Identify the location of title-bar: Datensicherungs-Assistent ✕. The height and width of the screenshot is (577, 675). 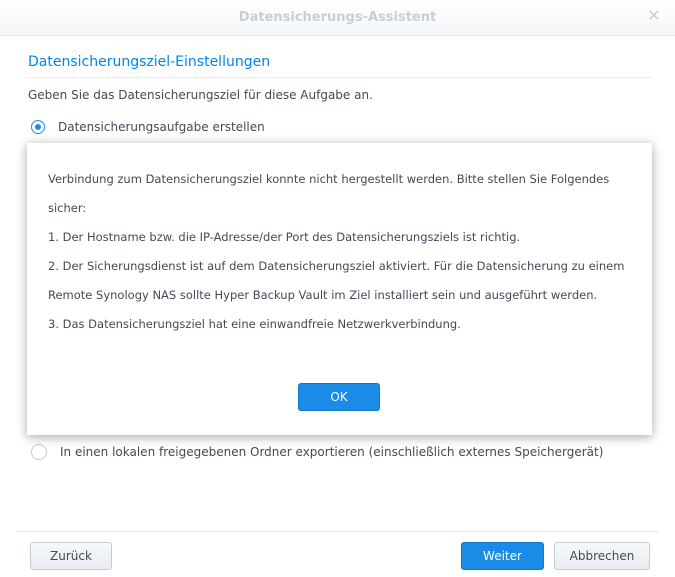
(337, 18).